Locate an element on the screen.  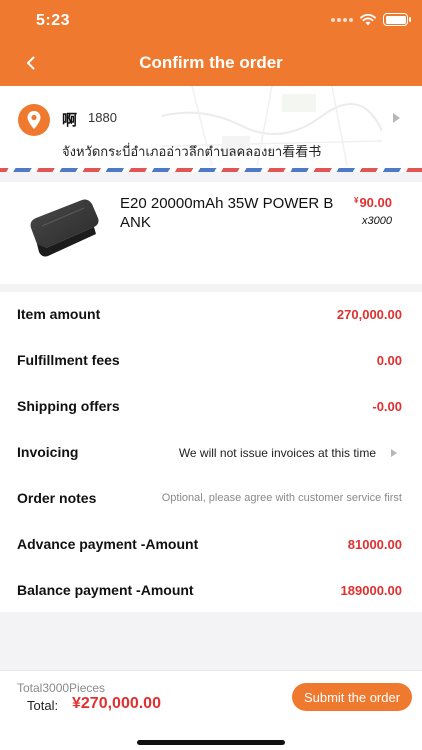
product-item: E20 20000mAh 35W POWER BANK ¥90.00 x3000 is located at coordinates (211, 233).